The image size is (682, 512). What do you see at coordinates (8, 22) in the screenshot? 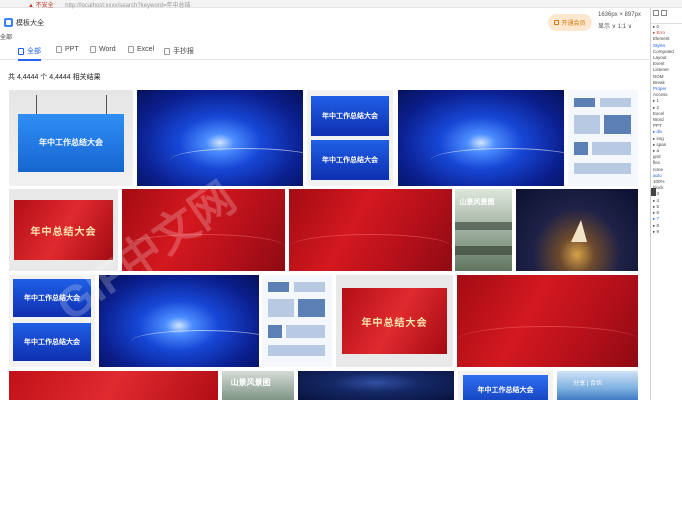
I see `logo-icon` at bounding box center [8, 22].